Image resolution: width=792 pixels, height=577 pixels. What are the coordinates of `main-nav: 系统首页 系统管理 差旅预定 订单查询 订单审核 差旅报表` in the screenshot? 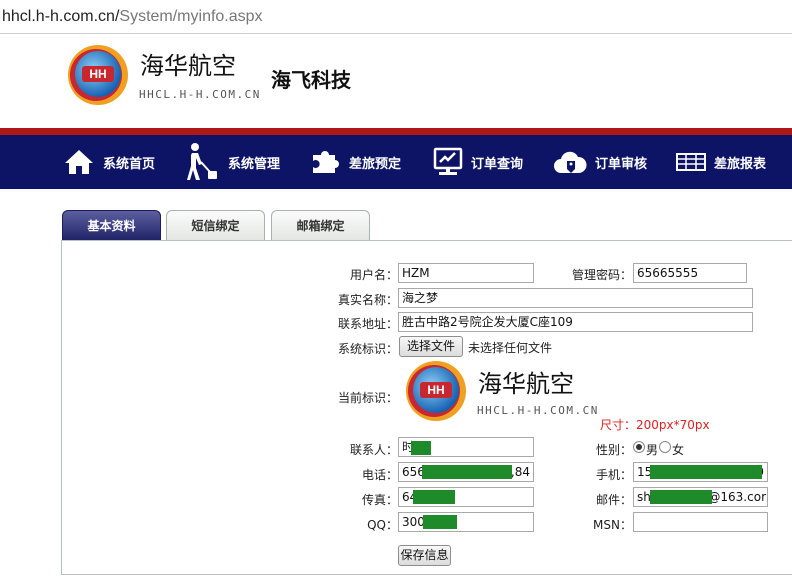 It's located at (396, 162).